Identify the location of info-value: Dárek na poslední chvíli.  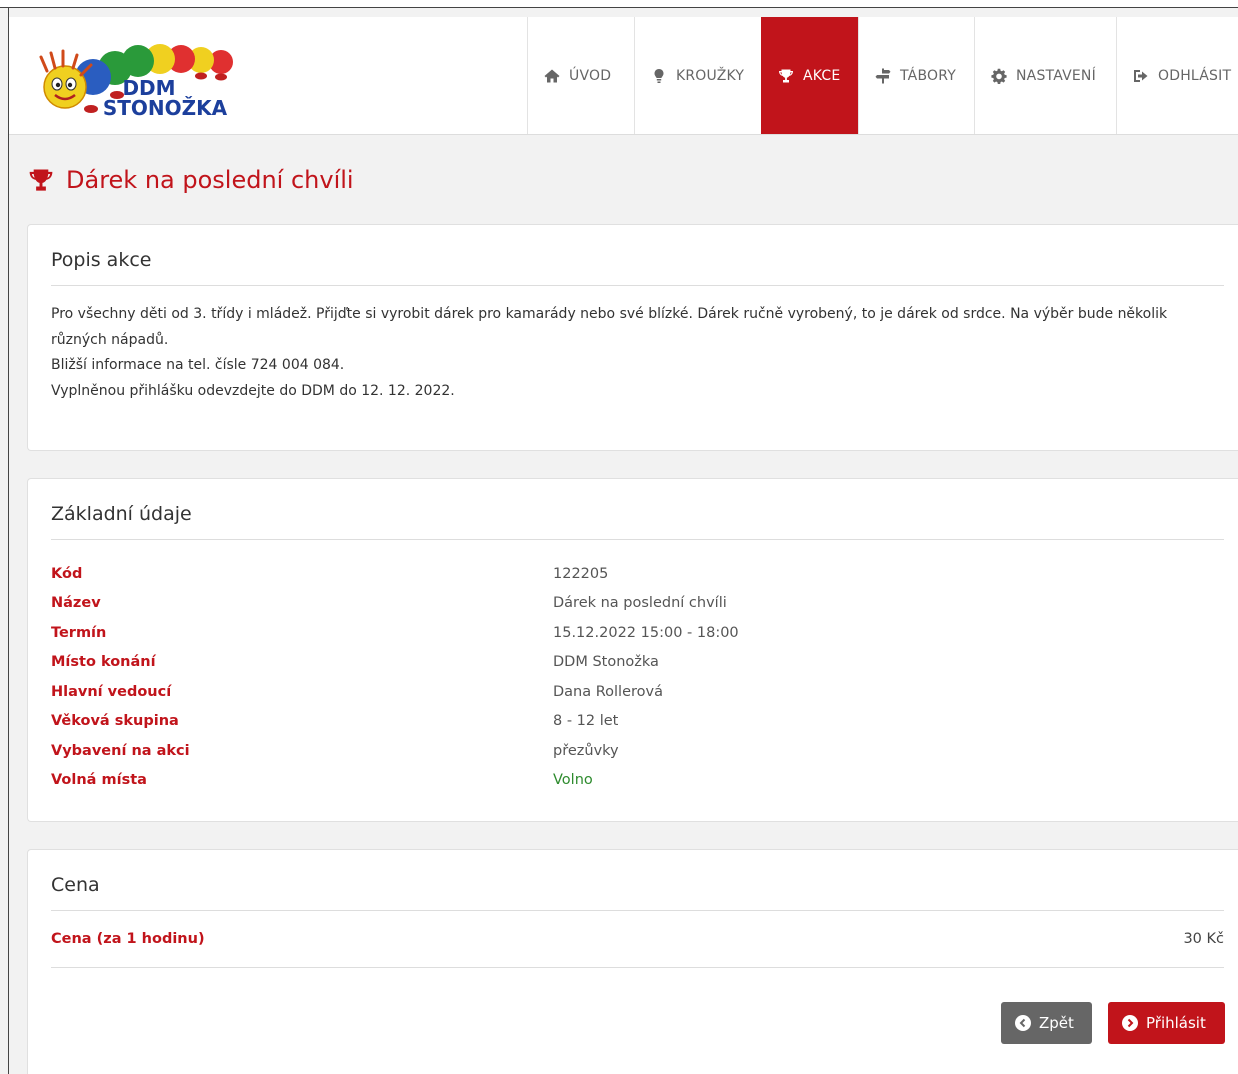
(640, 603).